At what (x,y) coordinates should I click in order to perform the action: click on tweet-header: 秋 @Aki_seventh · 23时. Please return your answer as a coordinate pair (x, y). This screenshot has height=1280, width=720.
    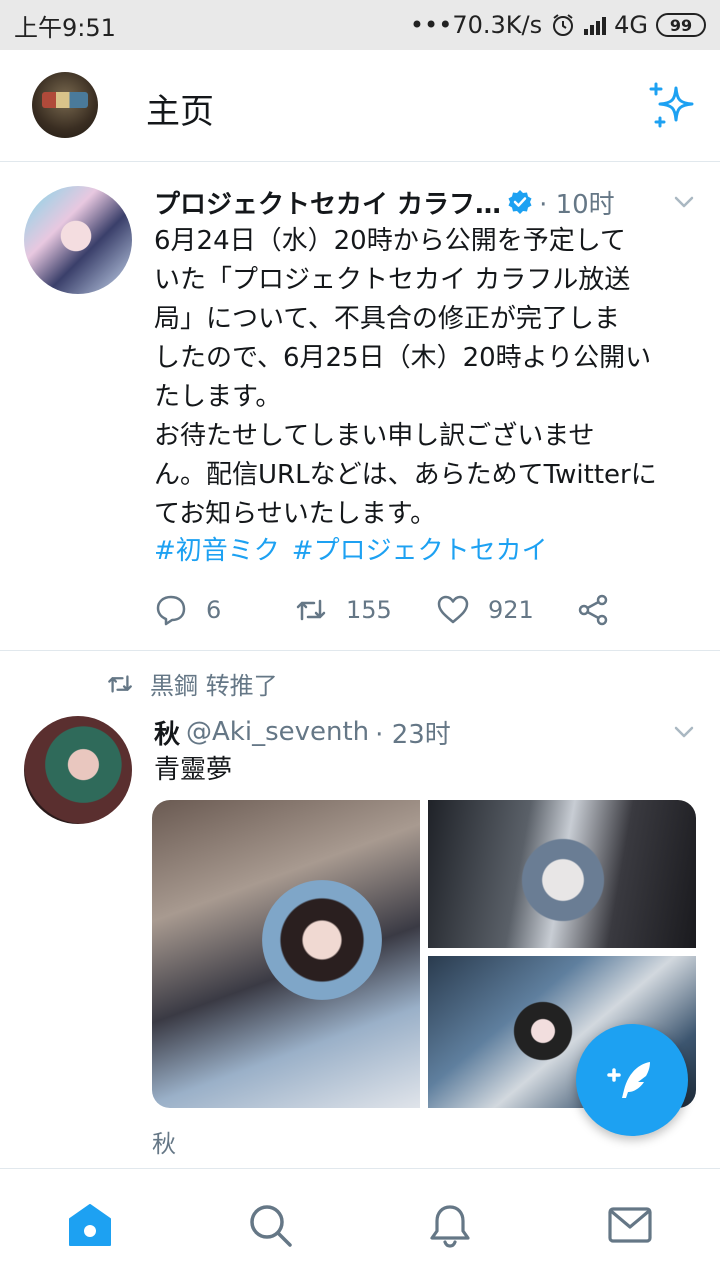
    Looking at the image, I should click on (302, 732).